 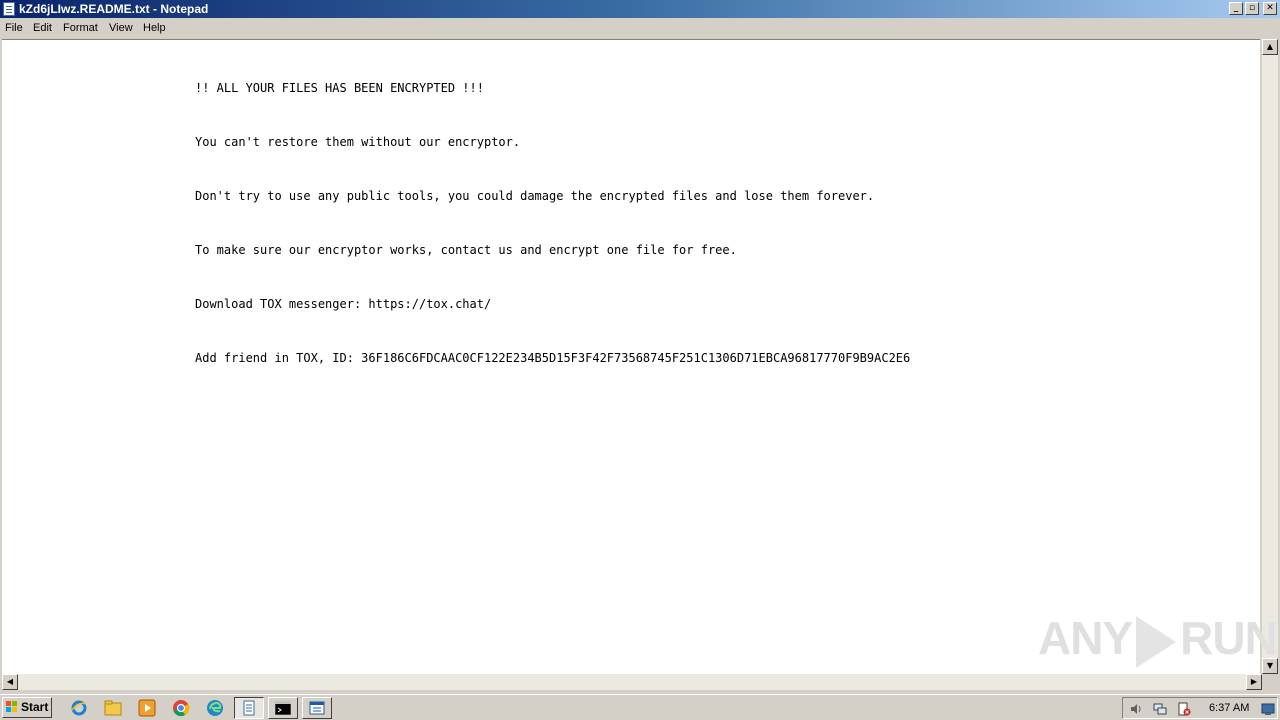 What do you see at coordinates (121, 28) in the screenshot?
I see `menu-view: View` at bounding box center [121, 28].